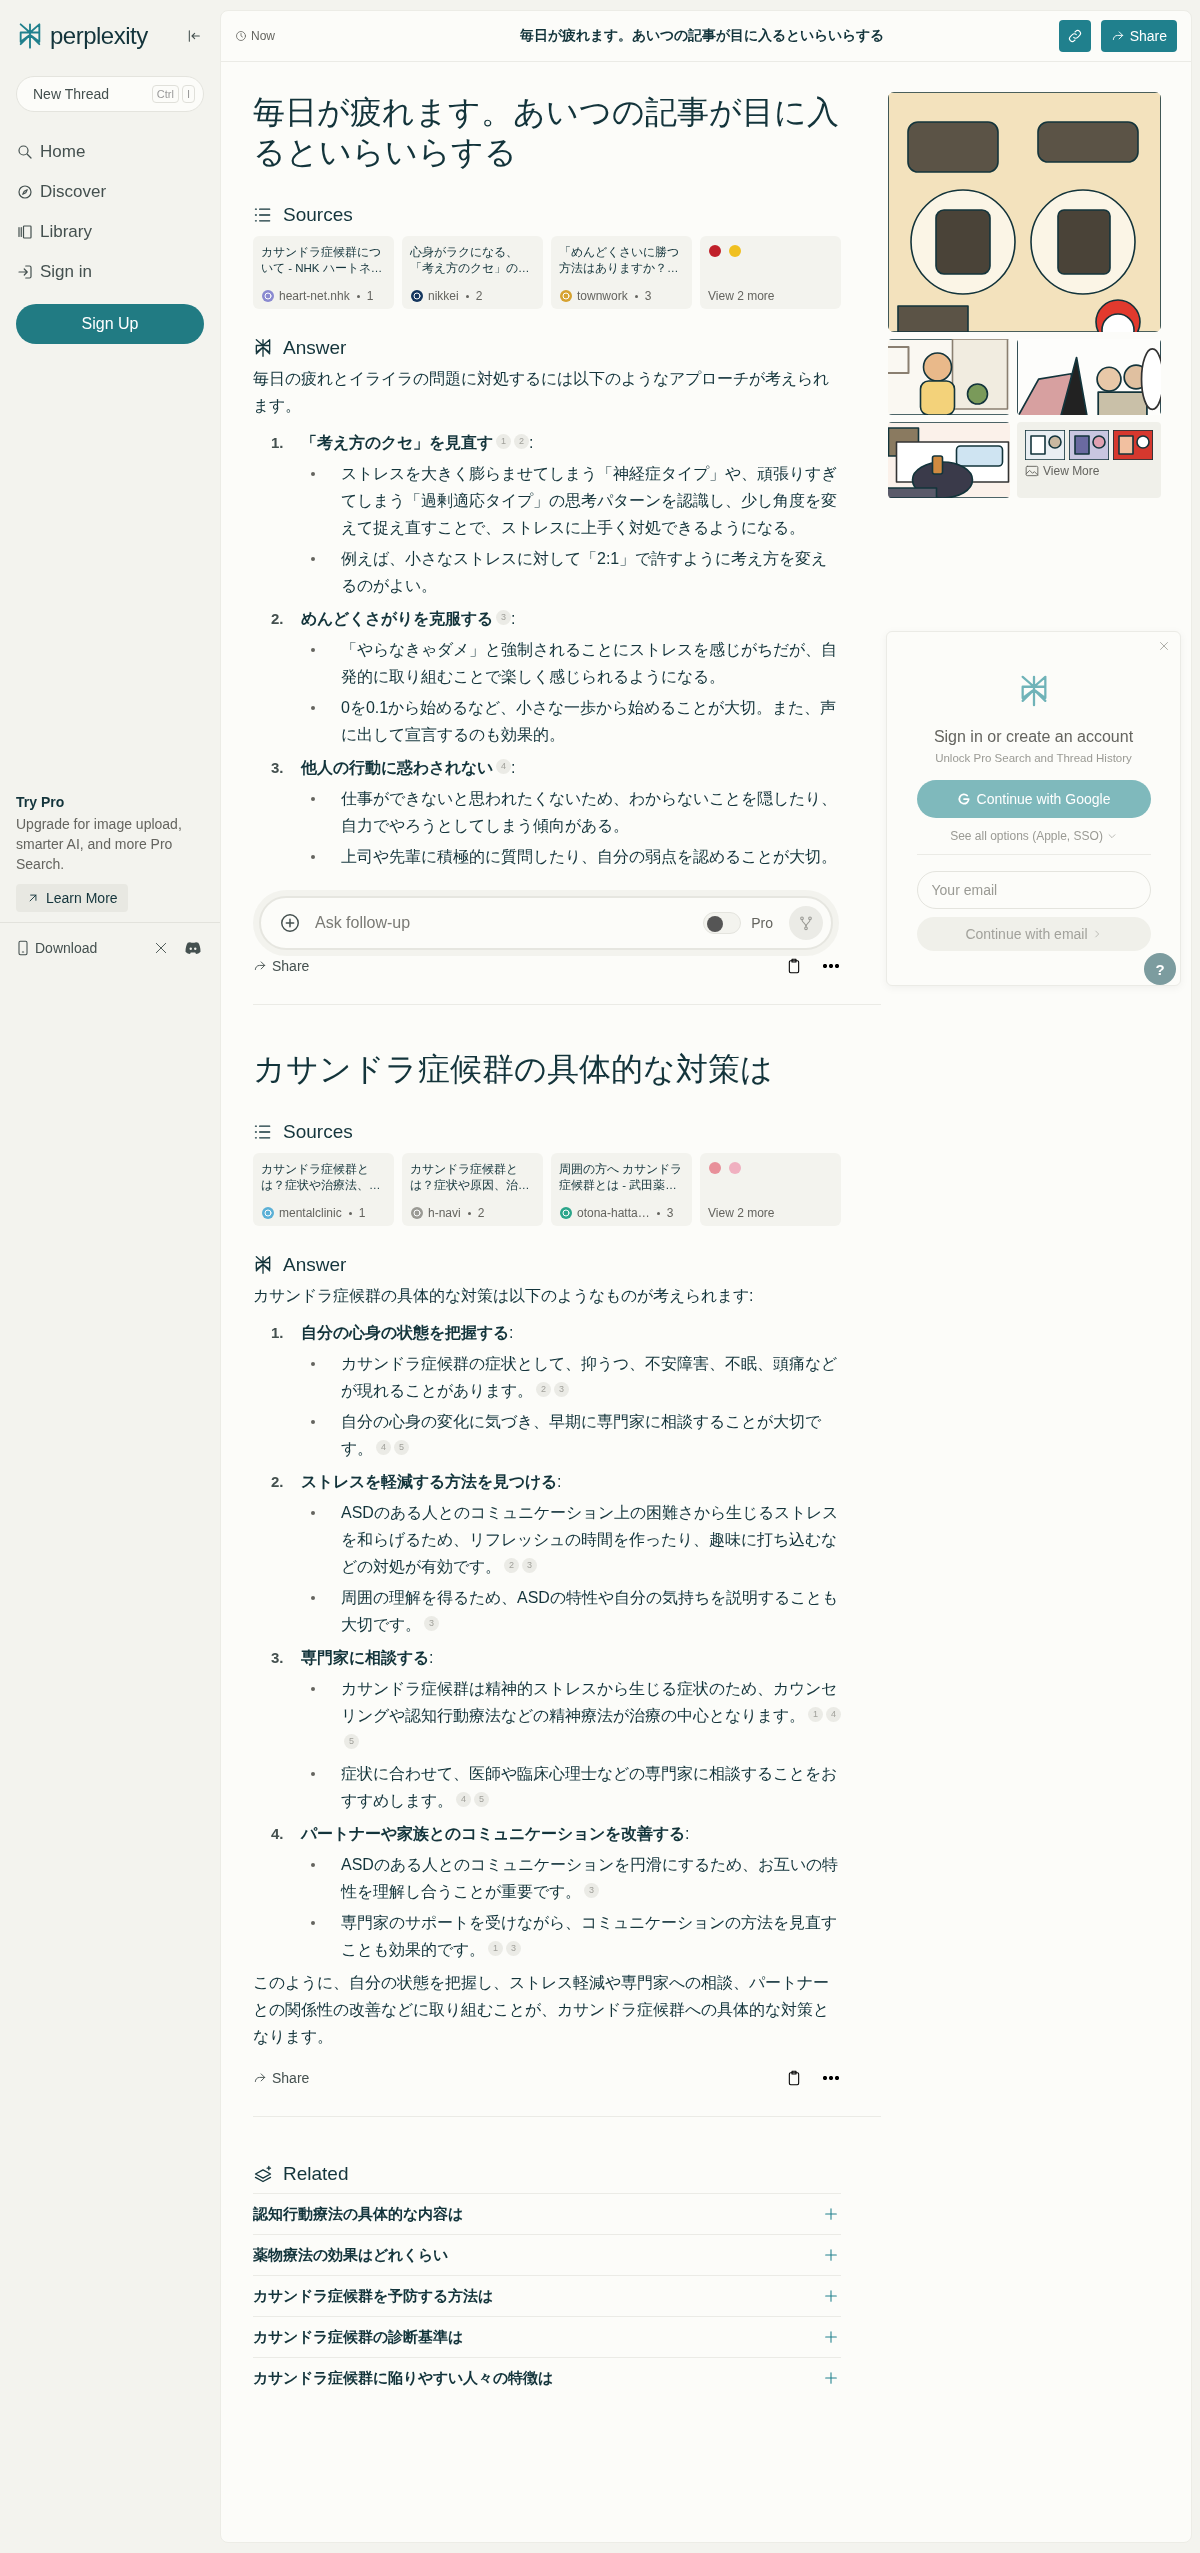  What do you see at coordinates (323, 272) in the screenshot?
I see `source-card: カサンドラ症候群について - NHK ハートネ… heart-net.nhk 1` at bounding box center [323, 272].